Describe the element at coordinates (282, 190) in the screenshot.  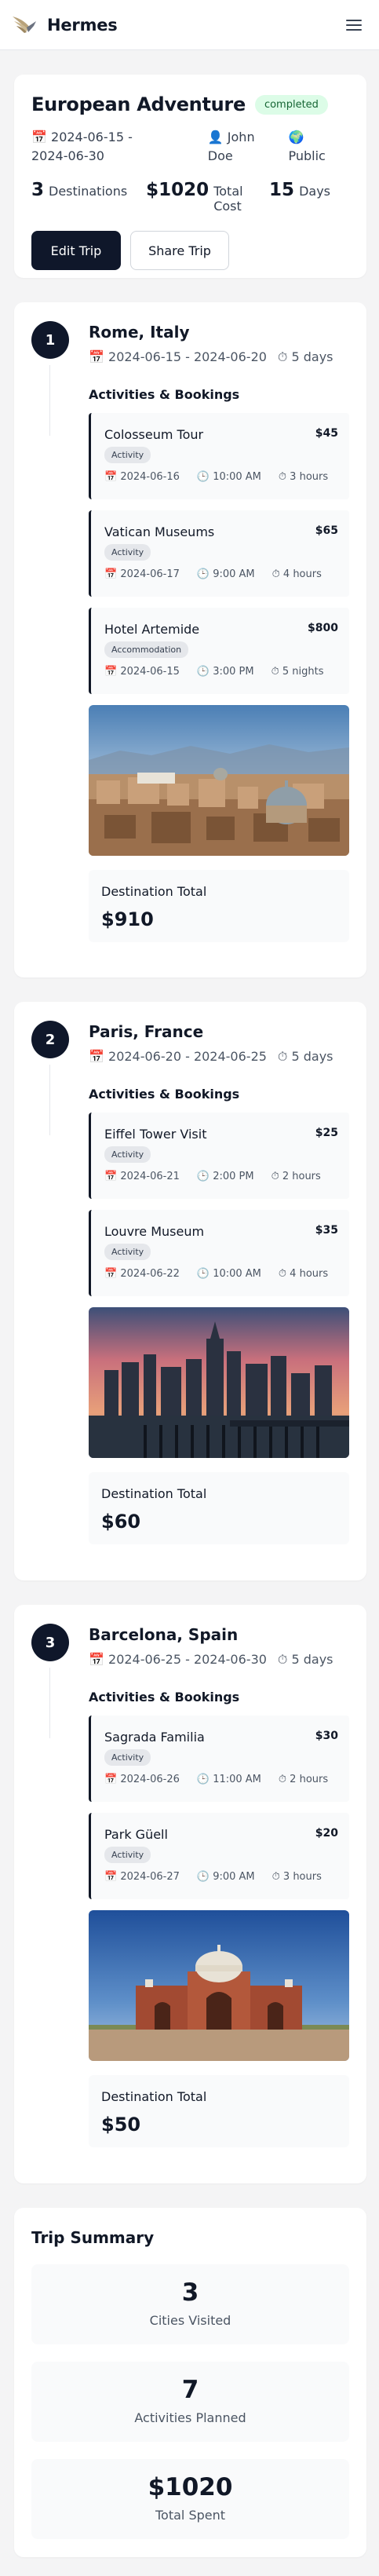
I see `days-count: 15` at that location.